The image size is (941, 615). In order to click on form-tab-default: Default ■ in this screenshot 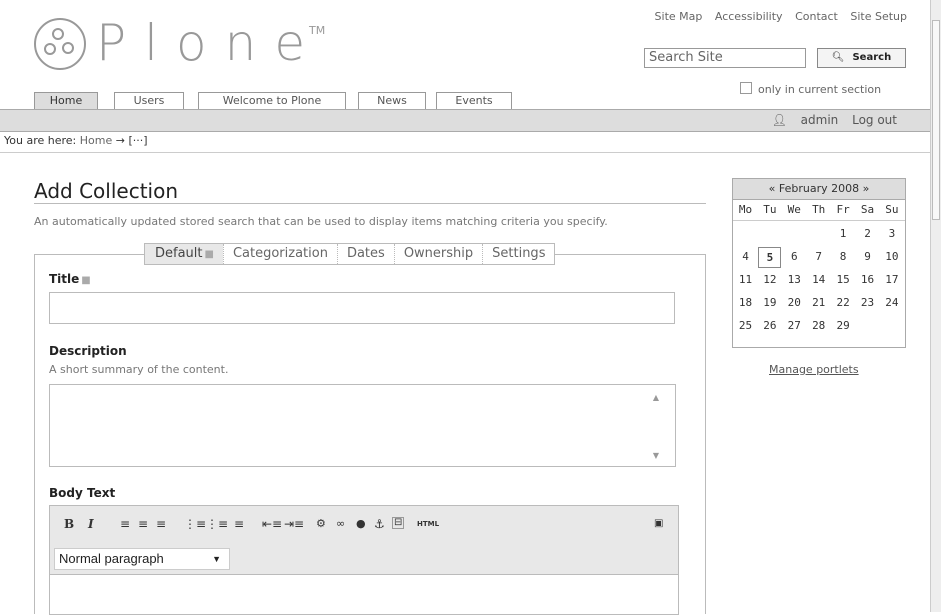, I will do `click(184, 254)`.